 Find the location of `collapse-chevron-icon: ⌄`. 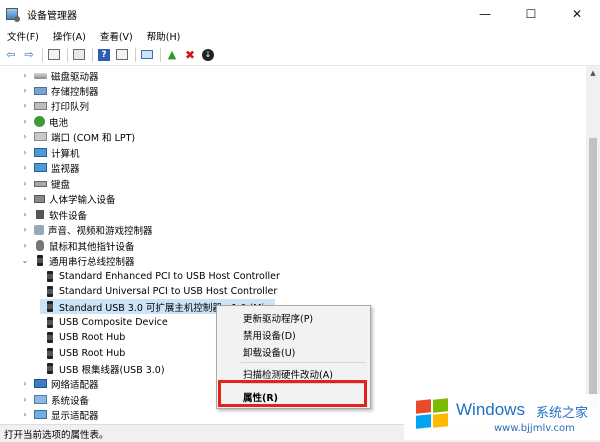

collapse-chevron-icon: ⌄ is located at coordinates (25, 260).